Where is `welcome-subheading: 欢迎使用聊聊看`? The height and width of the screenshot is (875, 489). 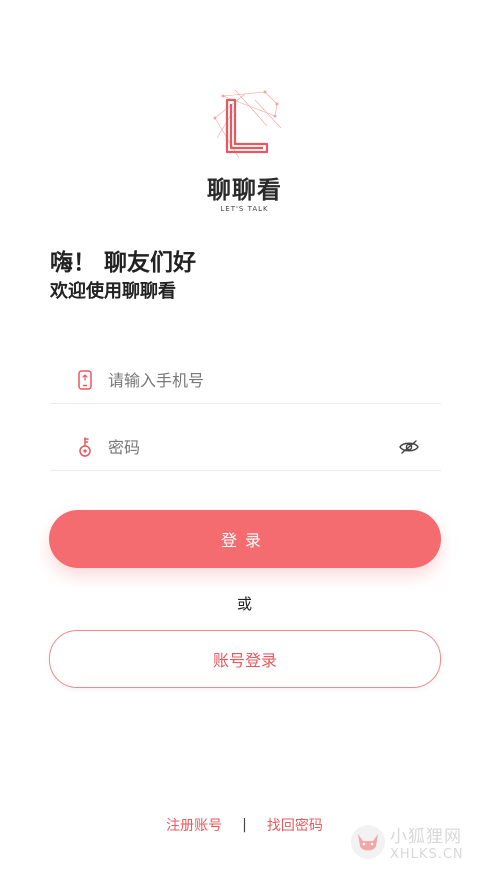
welcome-subheading: 欢迎使用聊聊看 is located at coordinates (113, 291).